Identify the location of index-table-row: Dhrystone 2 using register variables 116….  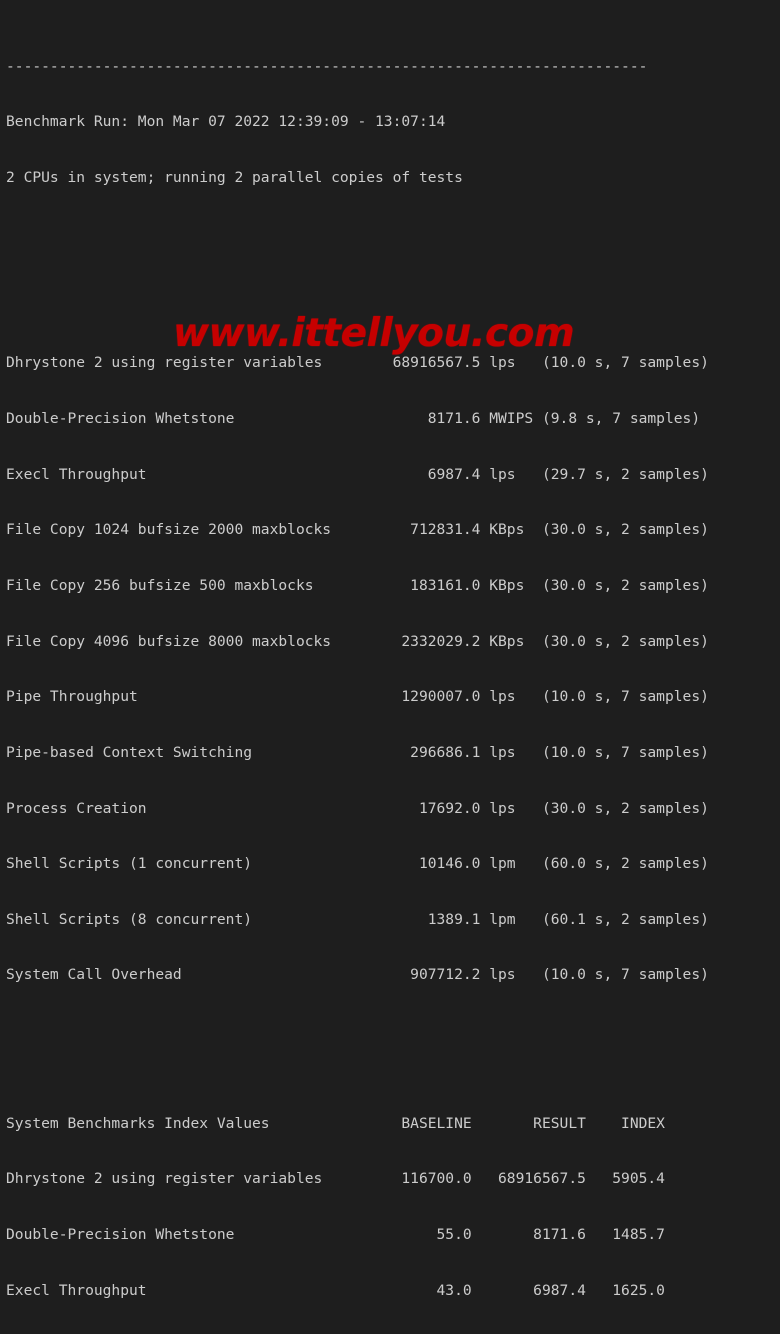
(335, 1179).